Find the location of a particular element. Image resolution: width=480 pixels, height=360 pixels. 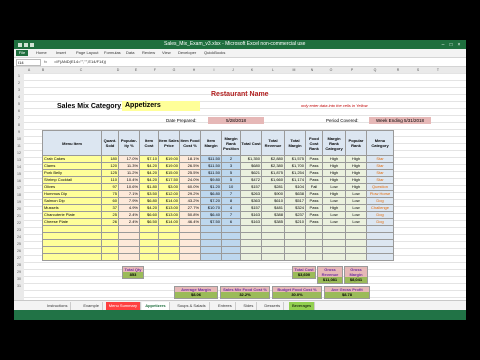

table-cell: $19.00 is located at coordinates (169, 166).